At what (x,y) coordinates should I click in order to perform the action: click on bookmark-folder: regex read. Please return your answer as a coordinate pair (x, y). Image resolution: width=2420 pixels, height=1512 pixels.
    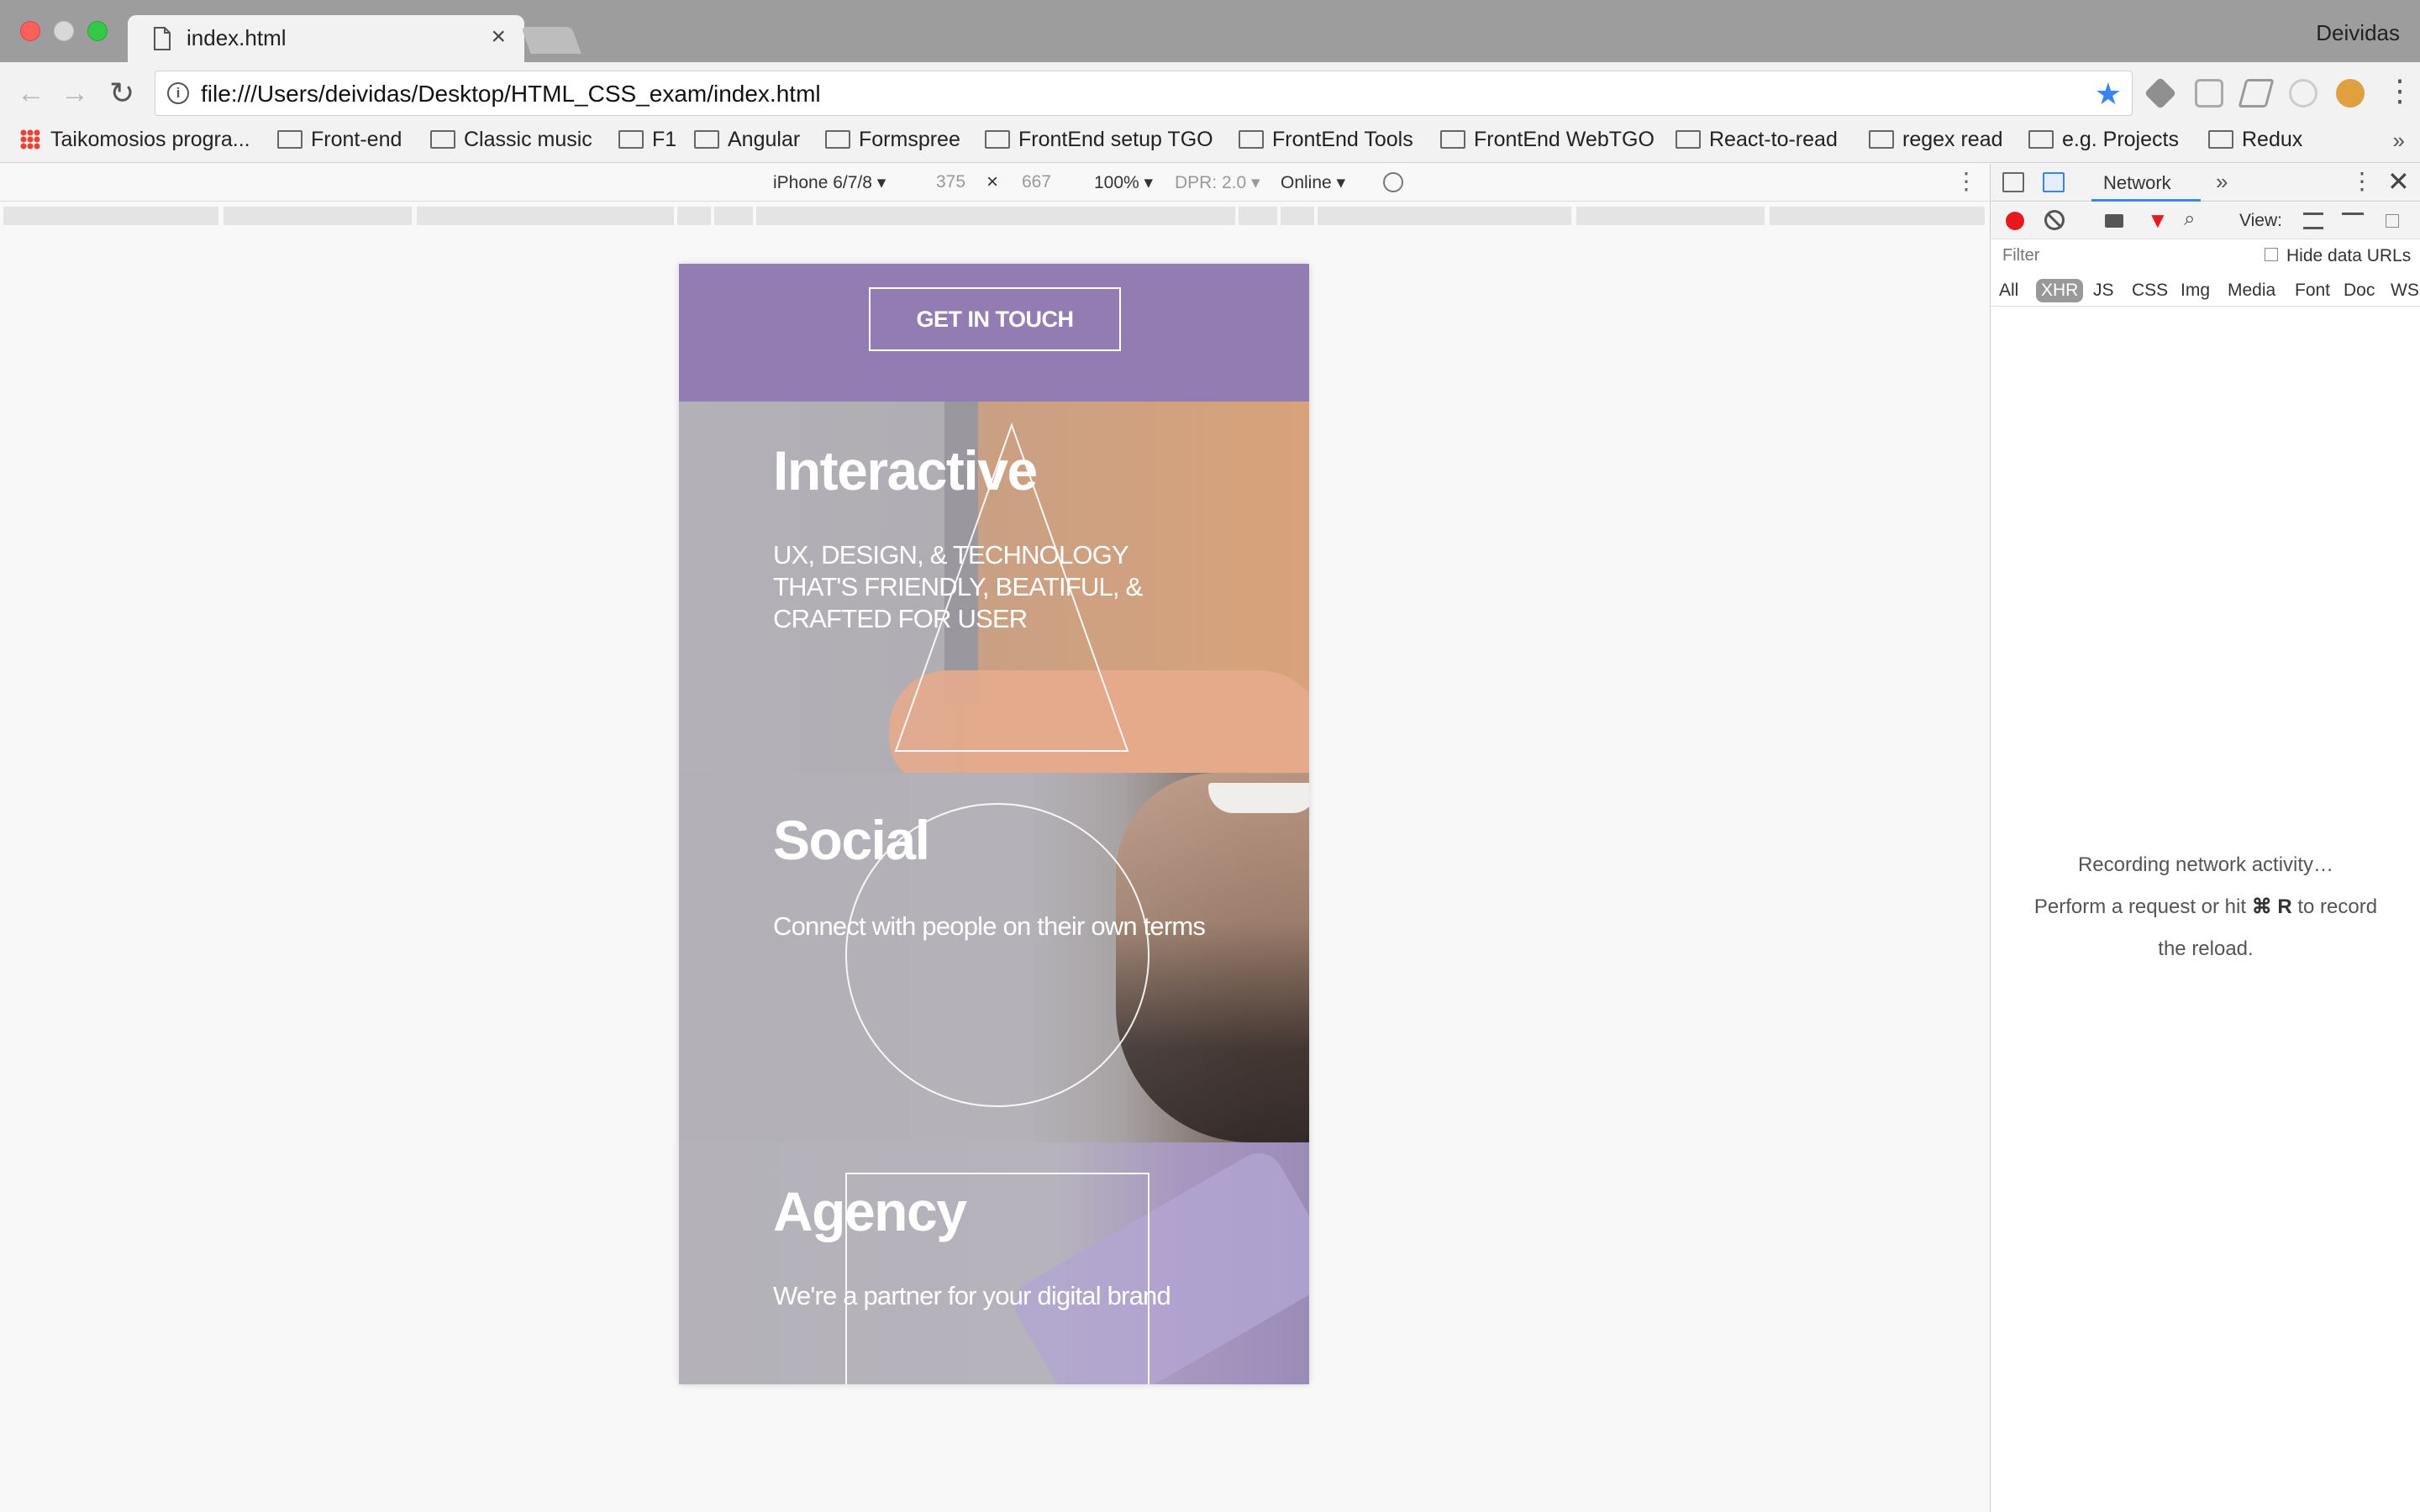
    Looking at the image, I should click on (1936, 140).